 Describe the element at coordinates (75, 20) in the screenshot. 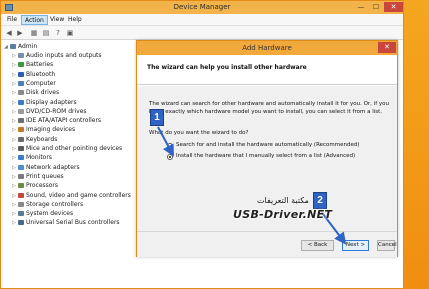

I see `menu-help: Help` at that location.